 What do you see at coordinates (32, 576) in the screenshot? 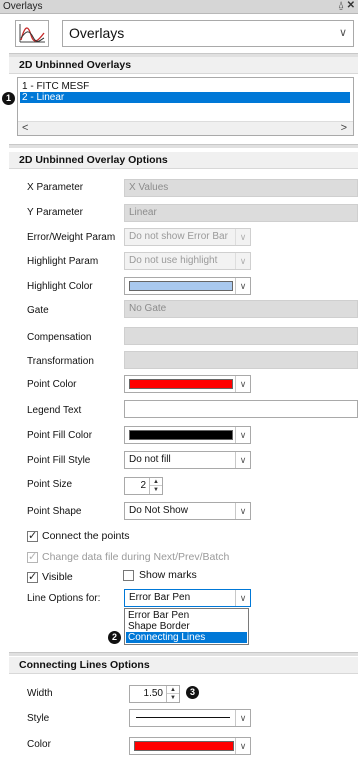
I see `visible-checkbox` at bounding box center [32, 576].